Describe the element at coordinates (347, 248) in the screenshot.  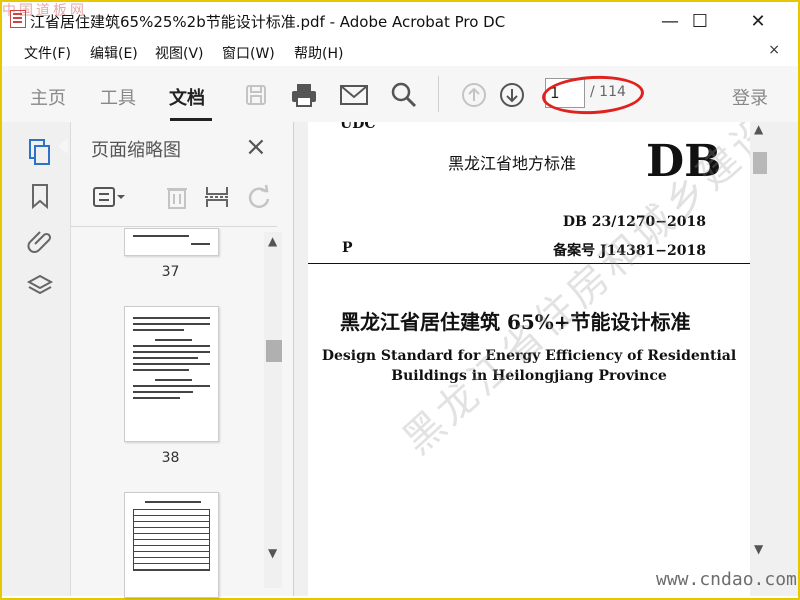
I see `category-letter: P` at that location.